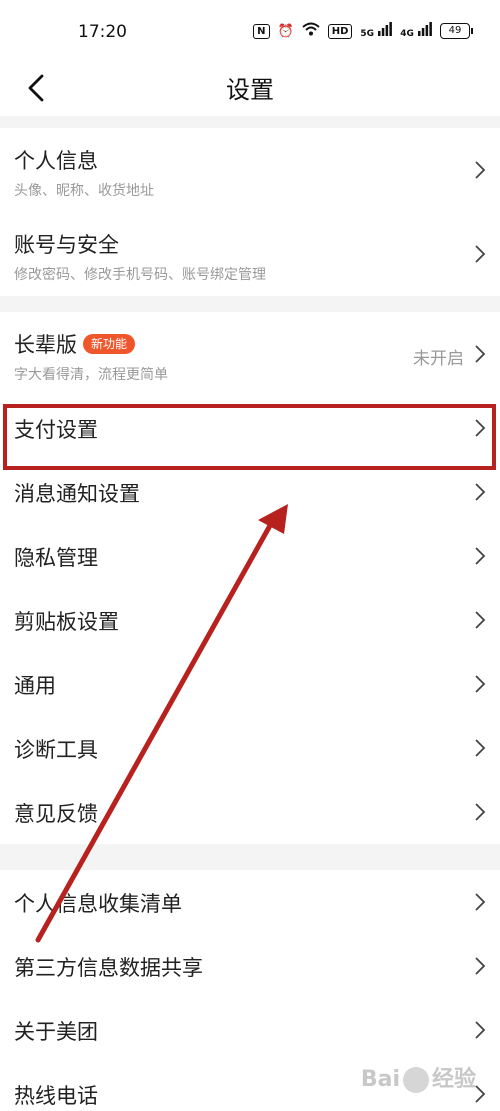 Image resolution: width=500 pixels, height=1111 pixels. Describe the element at coordinates (250, 620) in the screenshot. I see `settings-item-clipboard: 剪贴板设置` at that location.